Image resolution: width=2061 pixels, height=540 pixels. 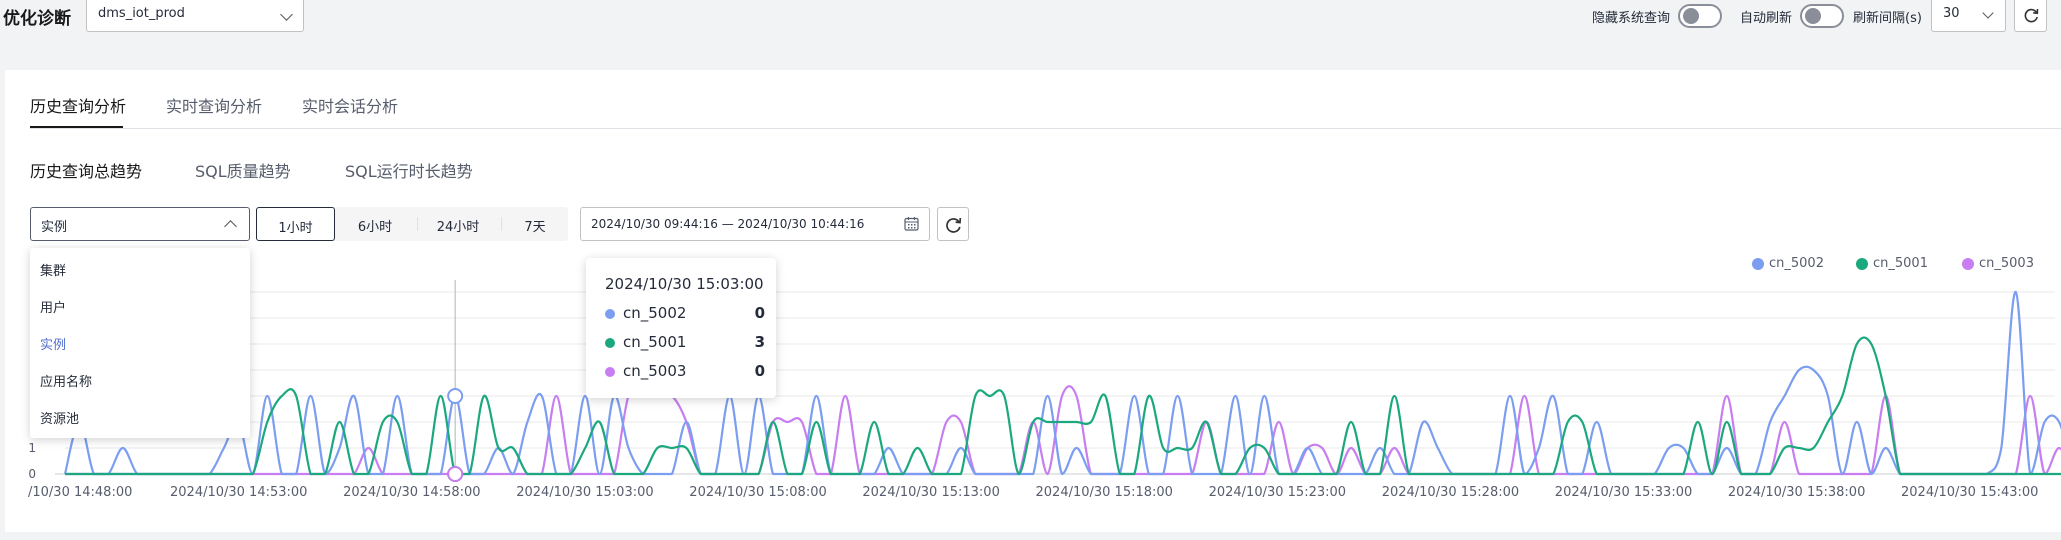 I want to click on y-tick-label: 1, so click(x=32, y=448).